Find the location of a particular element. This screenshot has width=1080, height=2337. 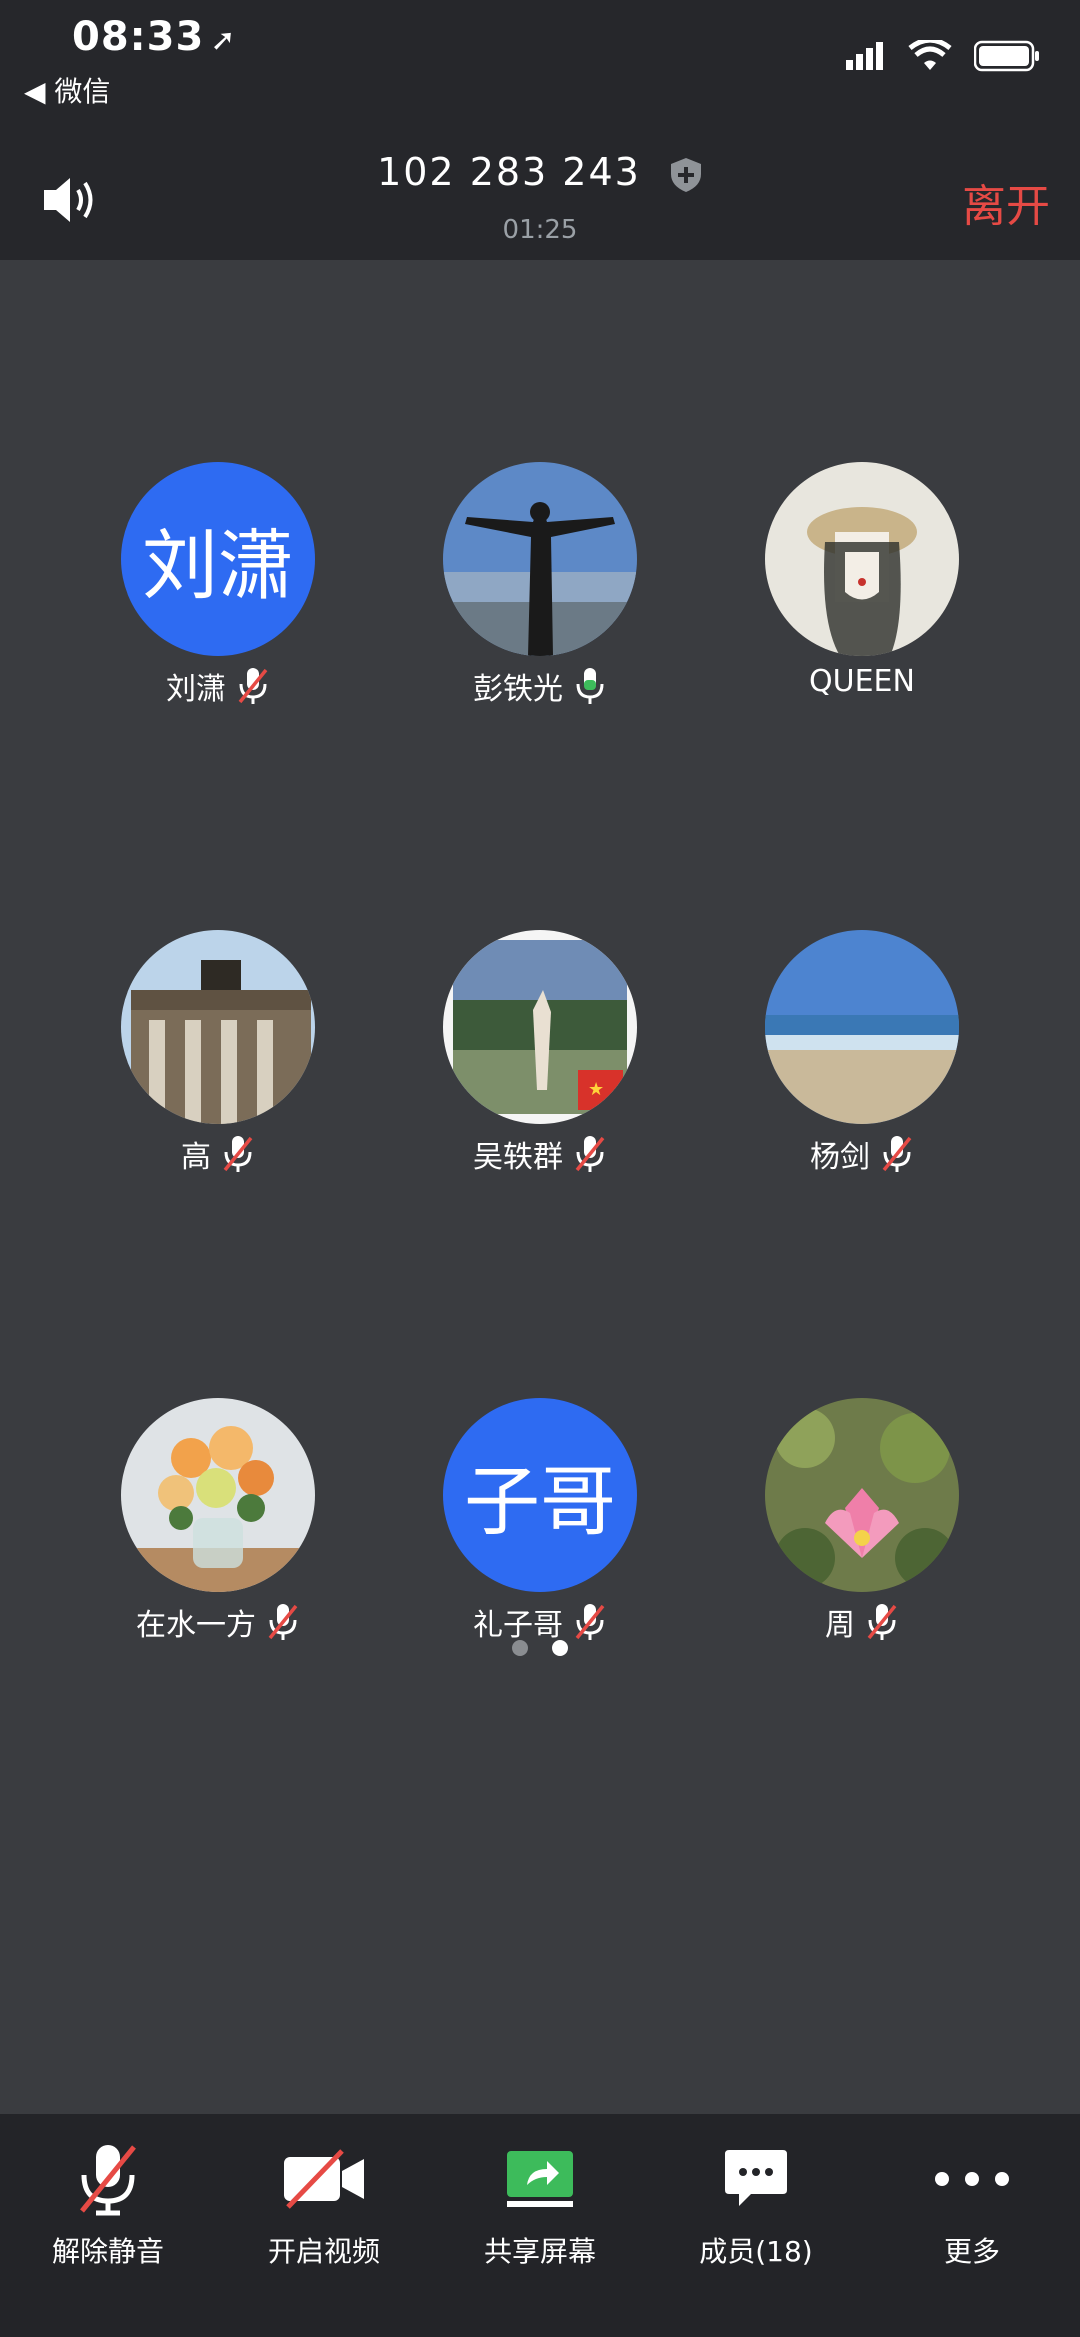

participant-name-row: 杨剑 is located at coordinates (862, 1154).